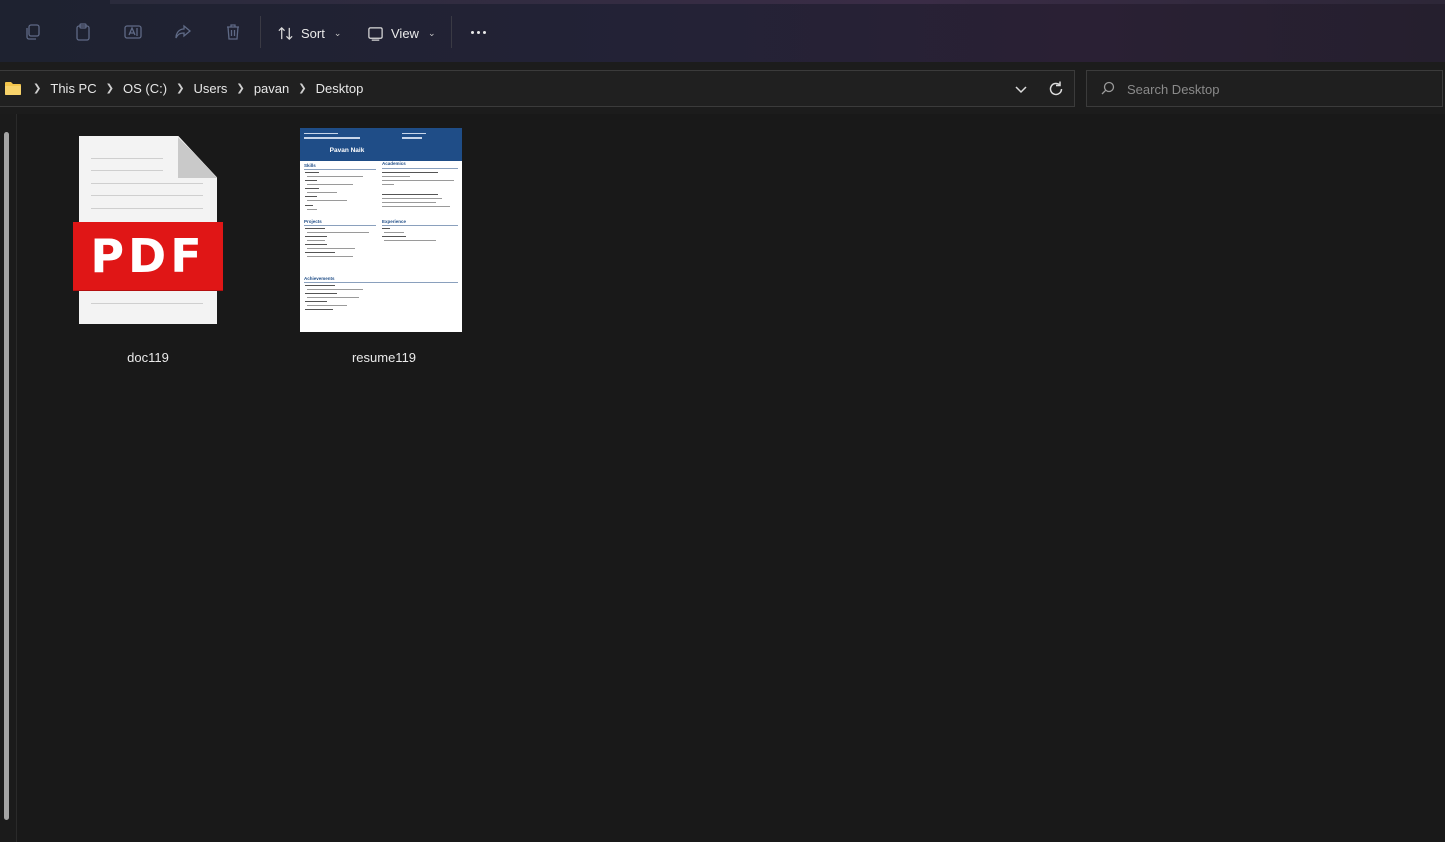 The height and width of the screenshot is (842, 1445). I want to click on file-item-doc119: PDF doc119, so click(148, 246).